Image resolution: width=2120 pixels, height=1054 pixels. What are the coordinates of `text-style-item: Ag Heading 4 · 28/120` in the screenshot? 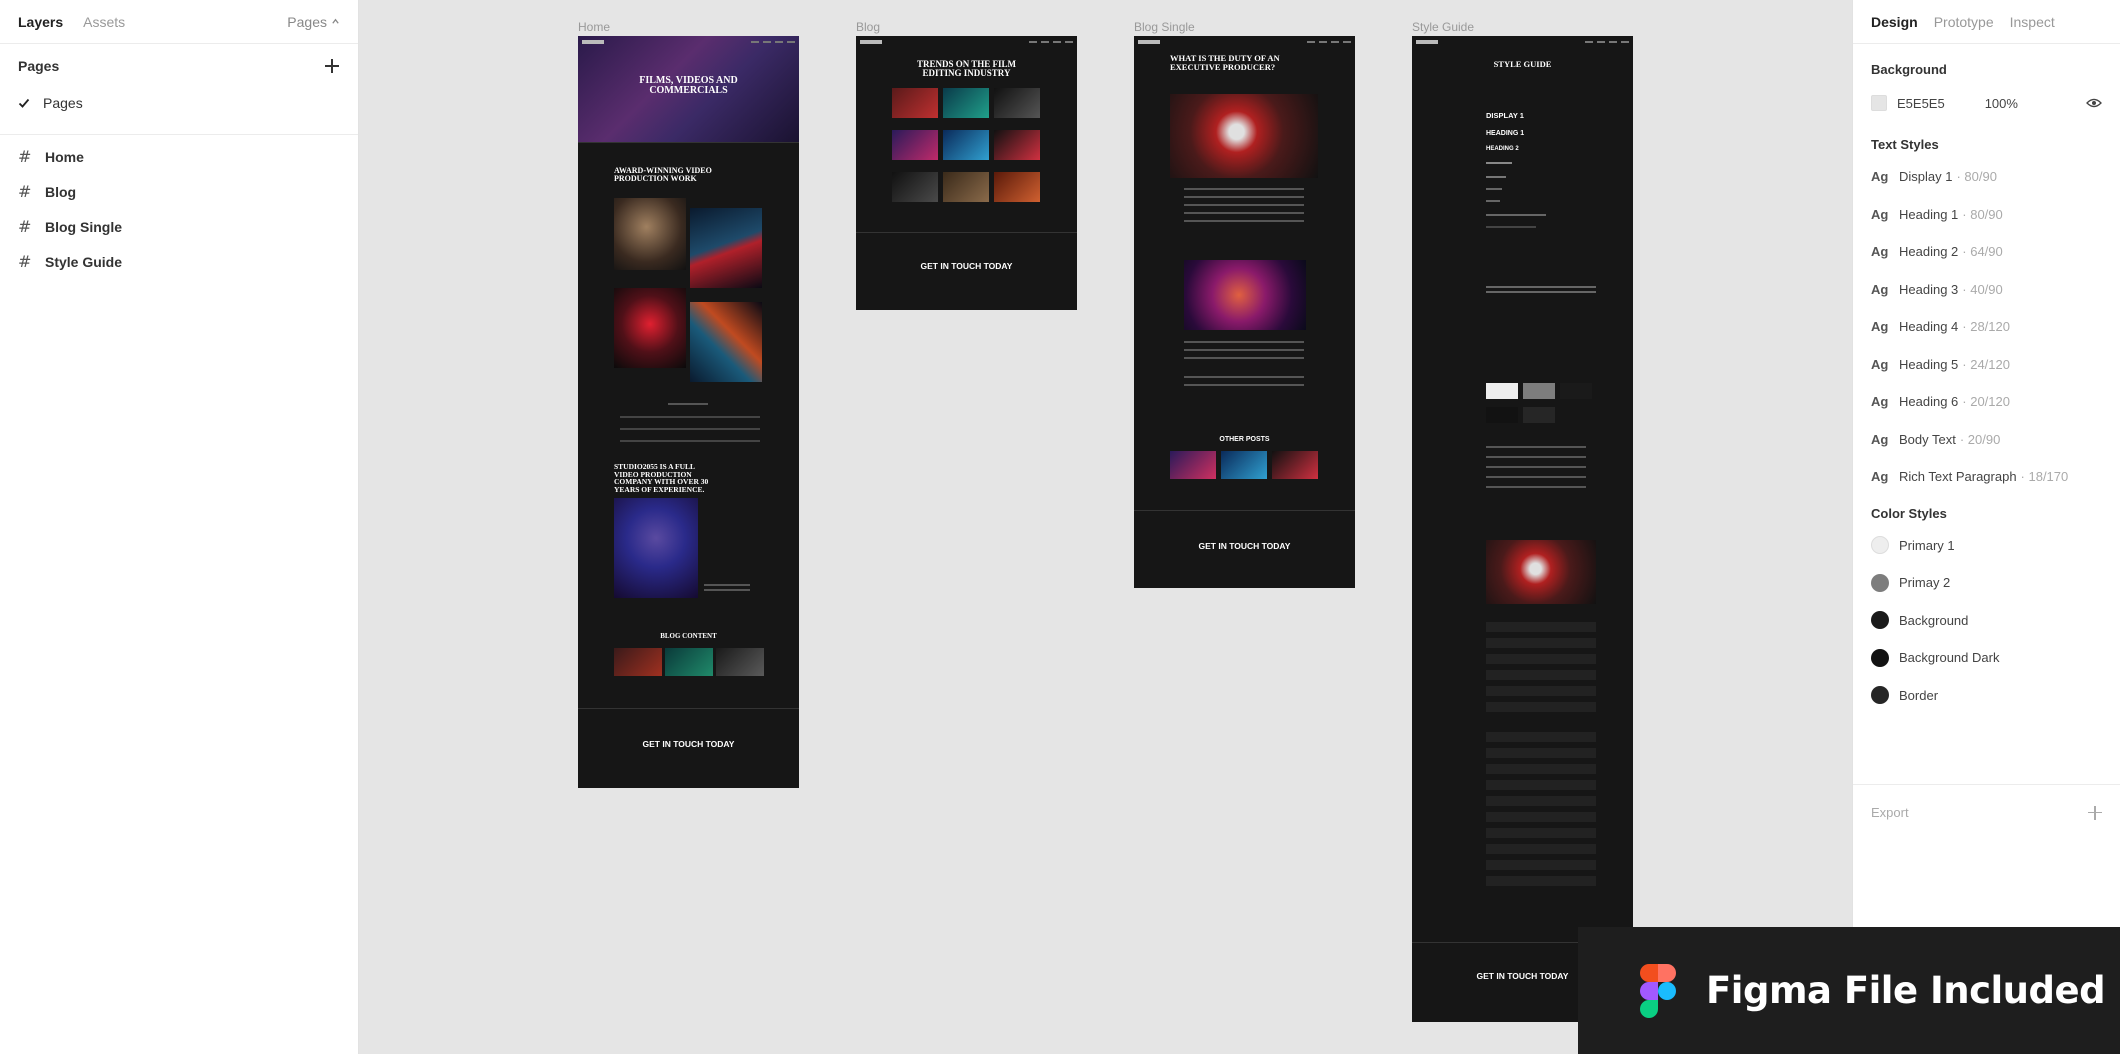 It's located at (1986, 327).